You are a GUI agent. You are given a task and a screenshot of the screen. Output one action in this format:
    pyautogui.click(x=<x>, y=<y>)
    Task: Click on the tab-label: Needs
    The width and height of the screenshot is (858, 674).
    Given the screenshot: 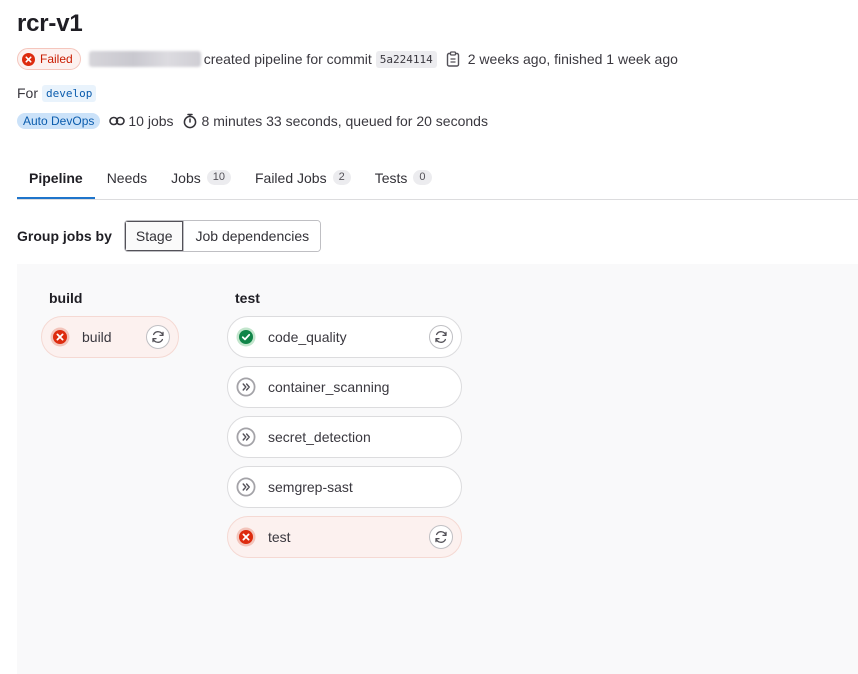 What is the action you would take?
    pyautogui.click(x=127, y=177)
    